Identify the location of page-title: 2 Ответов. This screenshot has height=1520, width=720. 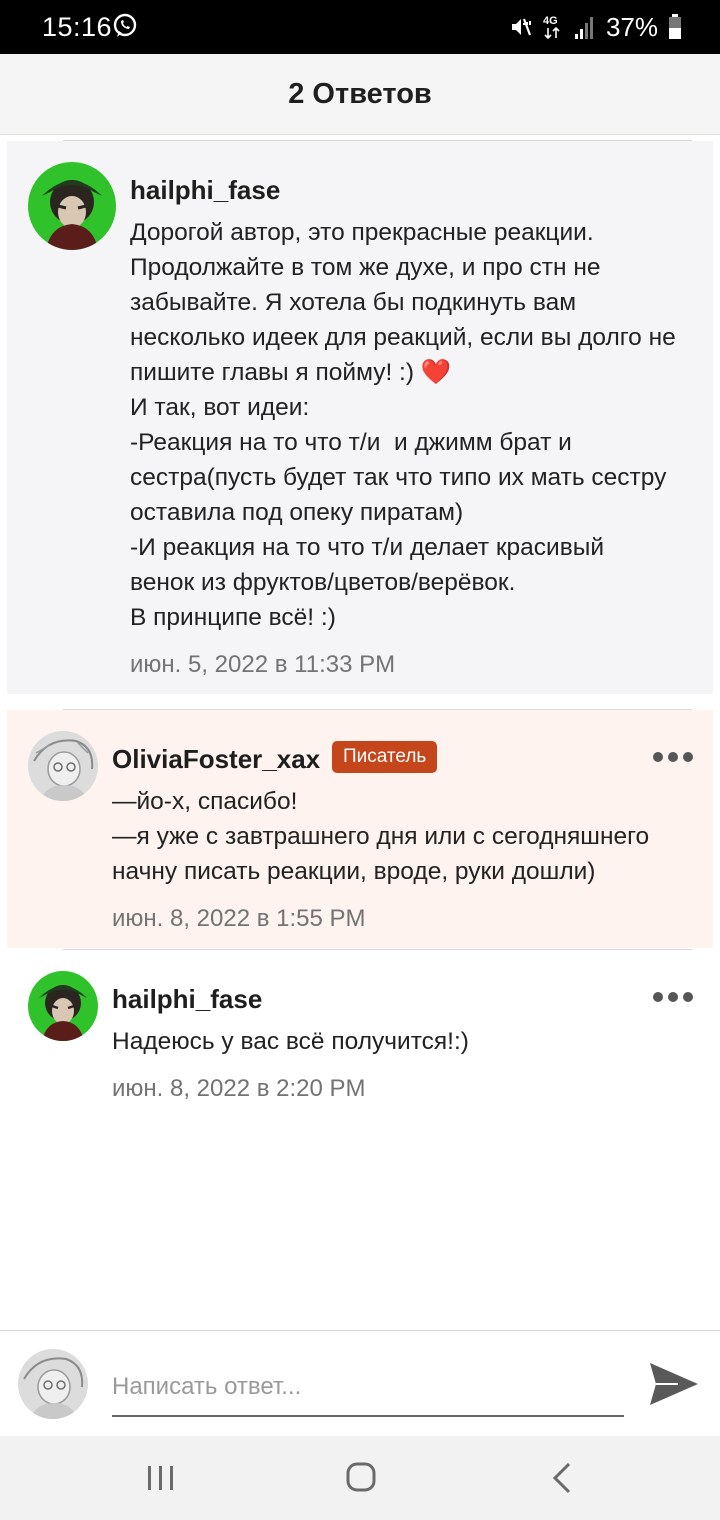
(360, 94).